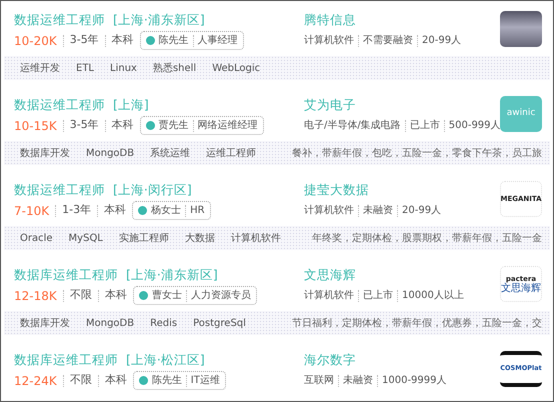 The width and height of the screenshot is (554, 402). Describe the element at coordinates (399, 20) in the screenshot. I see `company-name: 腾特信息` at that location.